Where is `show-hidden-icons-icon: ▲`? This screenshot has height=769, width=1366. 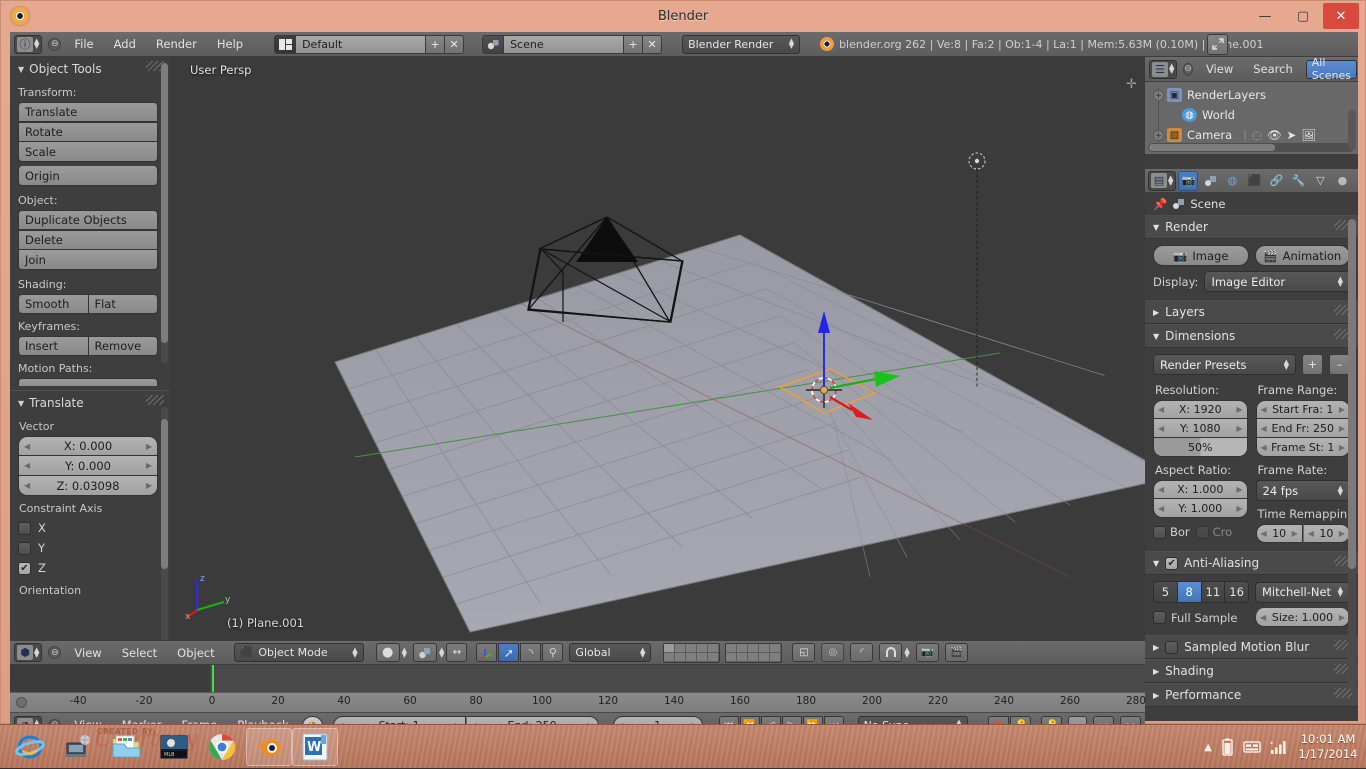
show-hidden-icons-icon: ▲ is located at coordinates (1208, 747).